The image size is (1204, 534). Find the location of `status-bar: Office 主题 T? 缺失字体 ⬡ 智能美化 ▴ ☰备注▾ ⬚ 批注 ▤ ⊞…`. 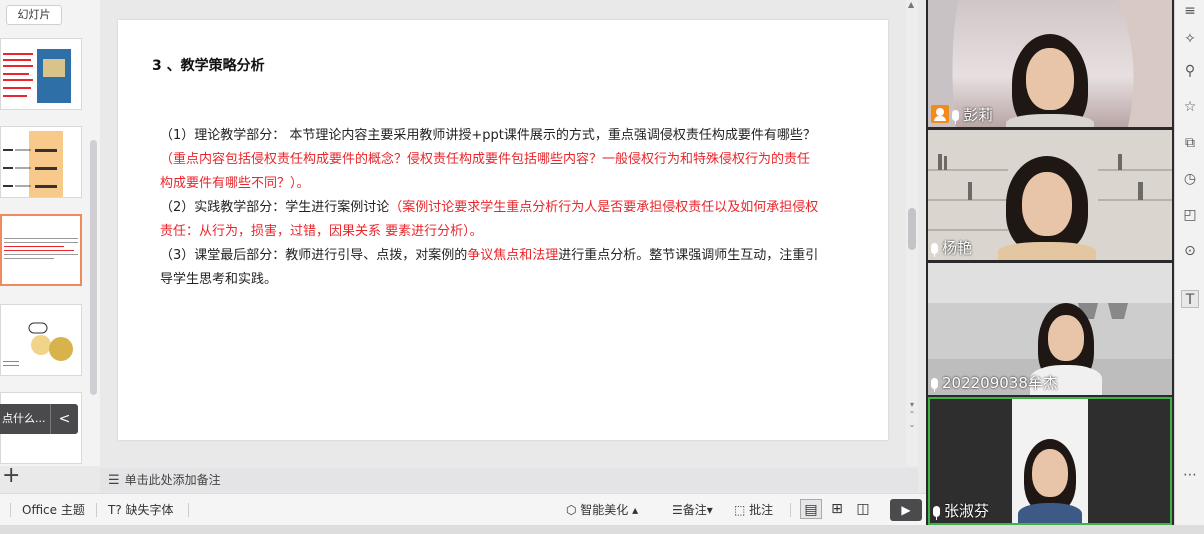

status-bar: Office 主题 T? 缺失字体 ⬡ 智能美化 ▴ ☰备注▾ ⬚ 批注 ▤ ⊞… is located at coordinates (463, 509).